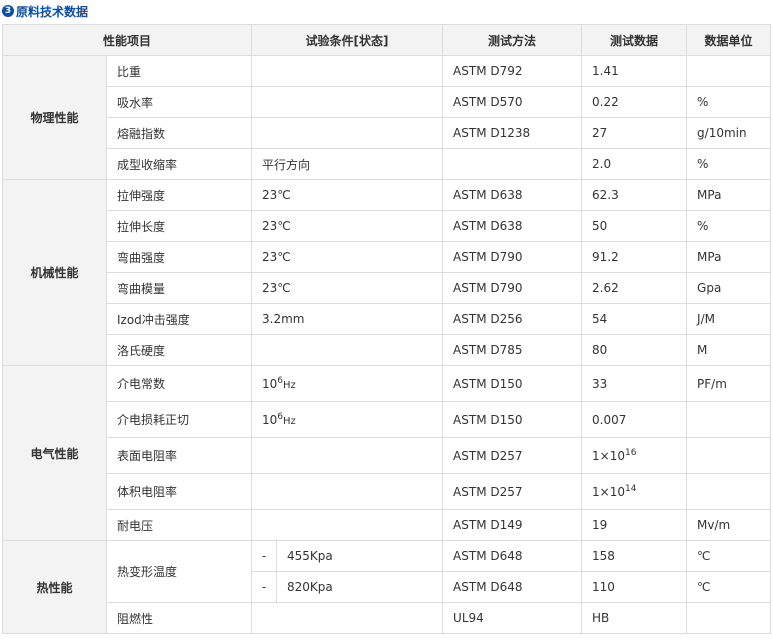 Image resolution: width=773 pixels, height=639 pixels. Describe the element at coordinates (127, 40) in the screenshot. I see `header-item: 性能项目` at that location.